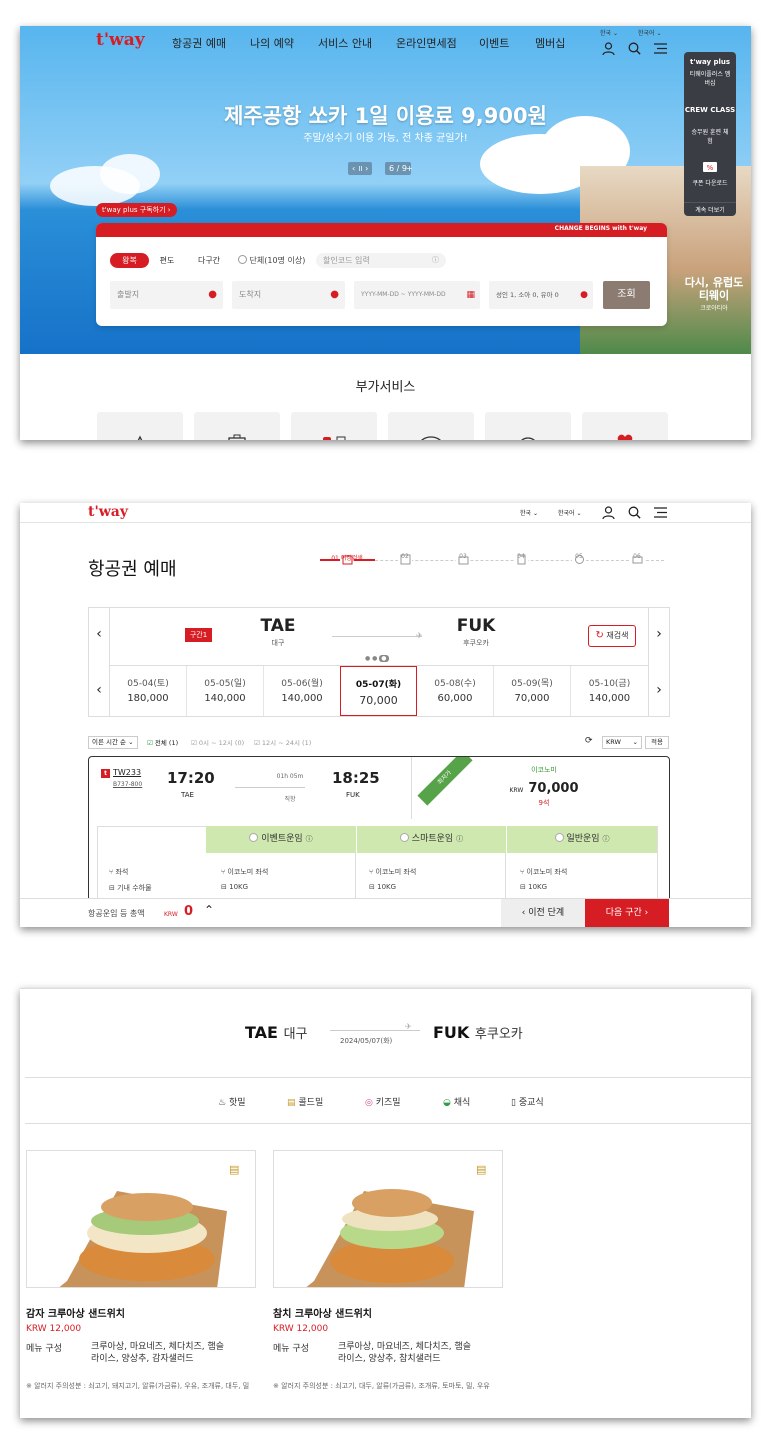  I want to click on route-right-panel, so click(659, 662).